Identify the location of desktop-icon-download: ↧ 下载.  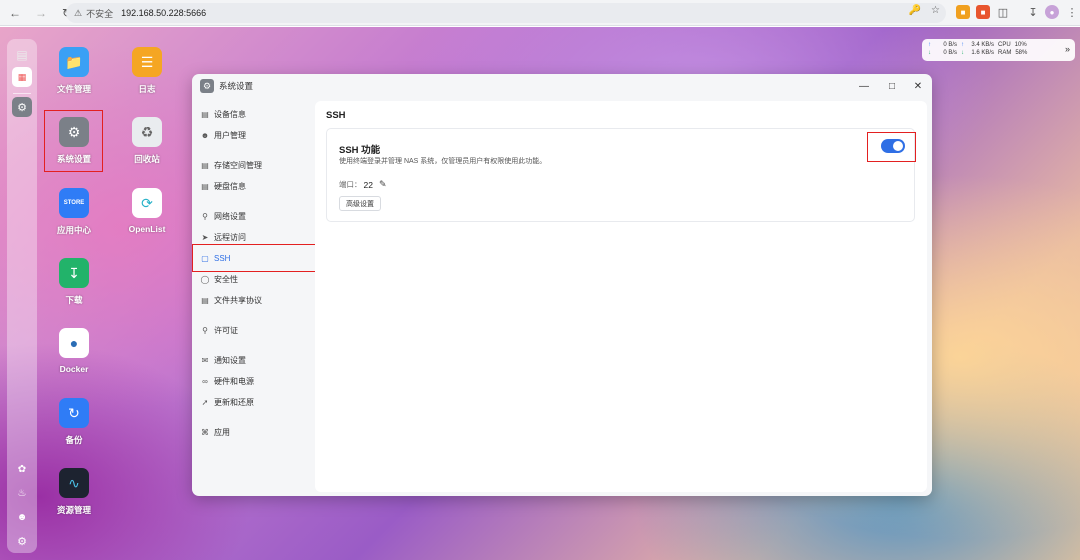
(74, 282).